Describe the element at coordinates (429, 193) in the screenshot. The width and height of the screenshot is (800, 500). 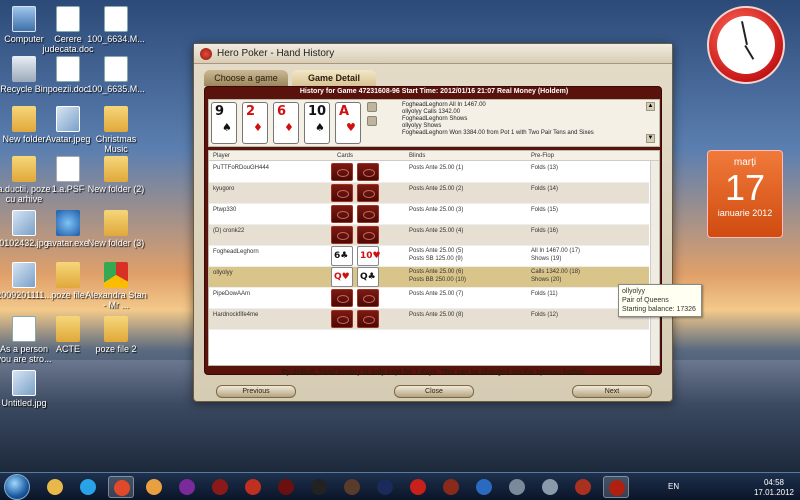
I see `table-row: kyugoro Posts Ante 25.00 (2) Folds (14)` at that location.